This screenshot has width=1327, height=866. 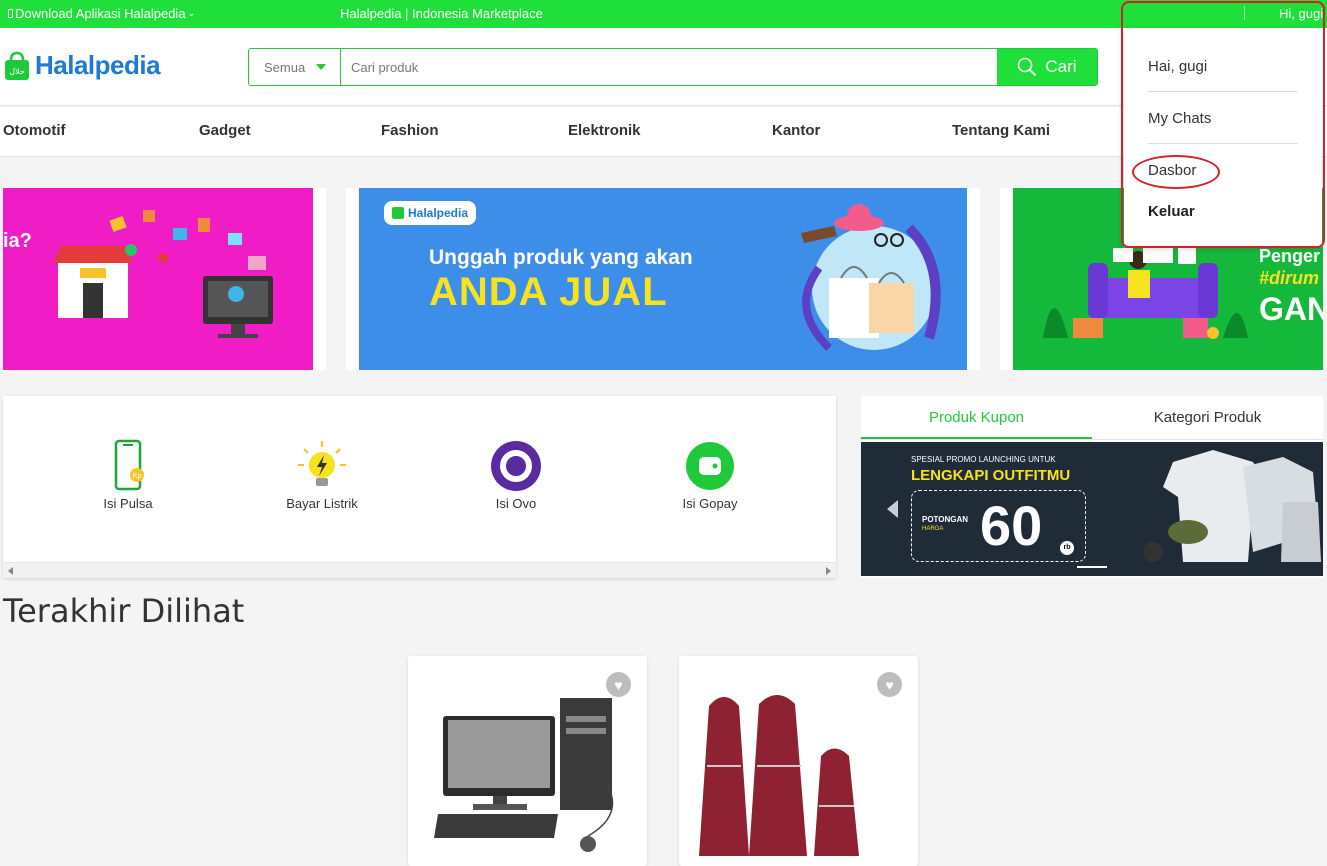 I want to click on ovo-icon, so click(x=516, y=466).